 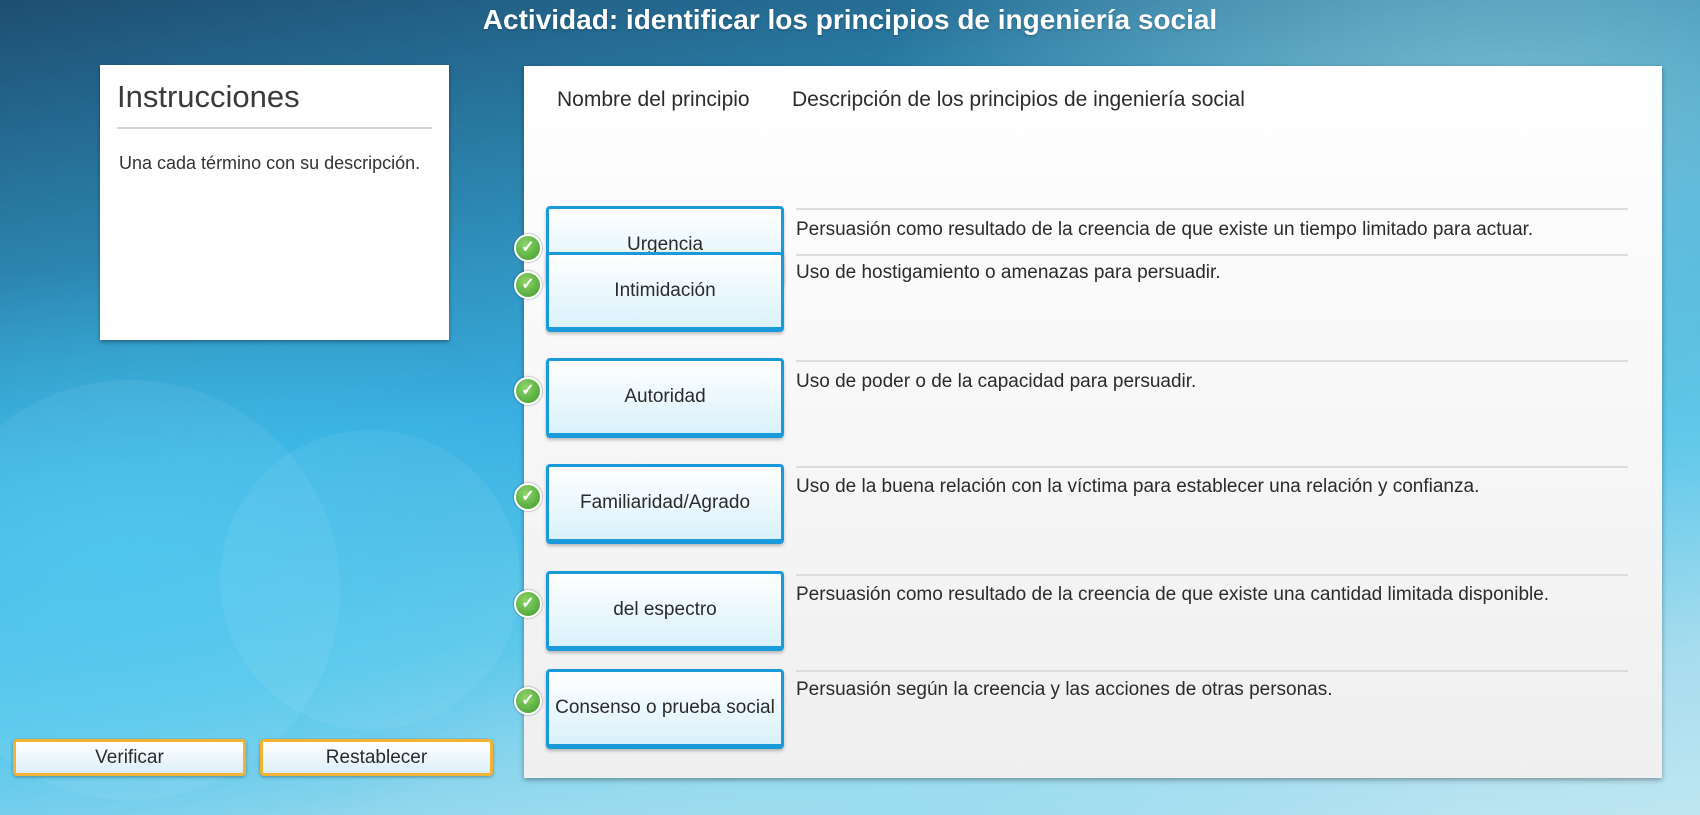 I want to click on term-button-intimidacion: Intimidación, so click(x=665, y=292).